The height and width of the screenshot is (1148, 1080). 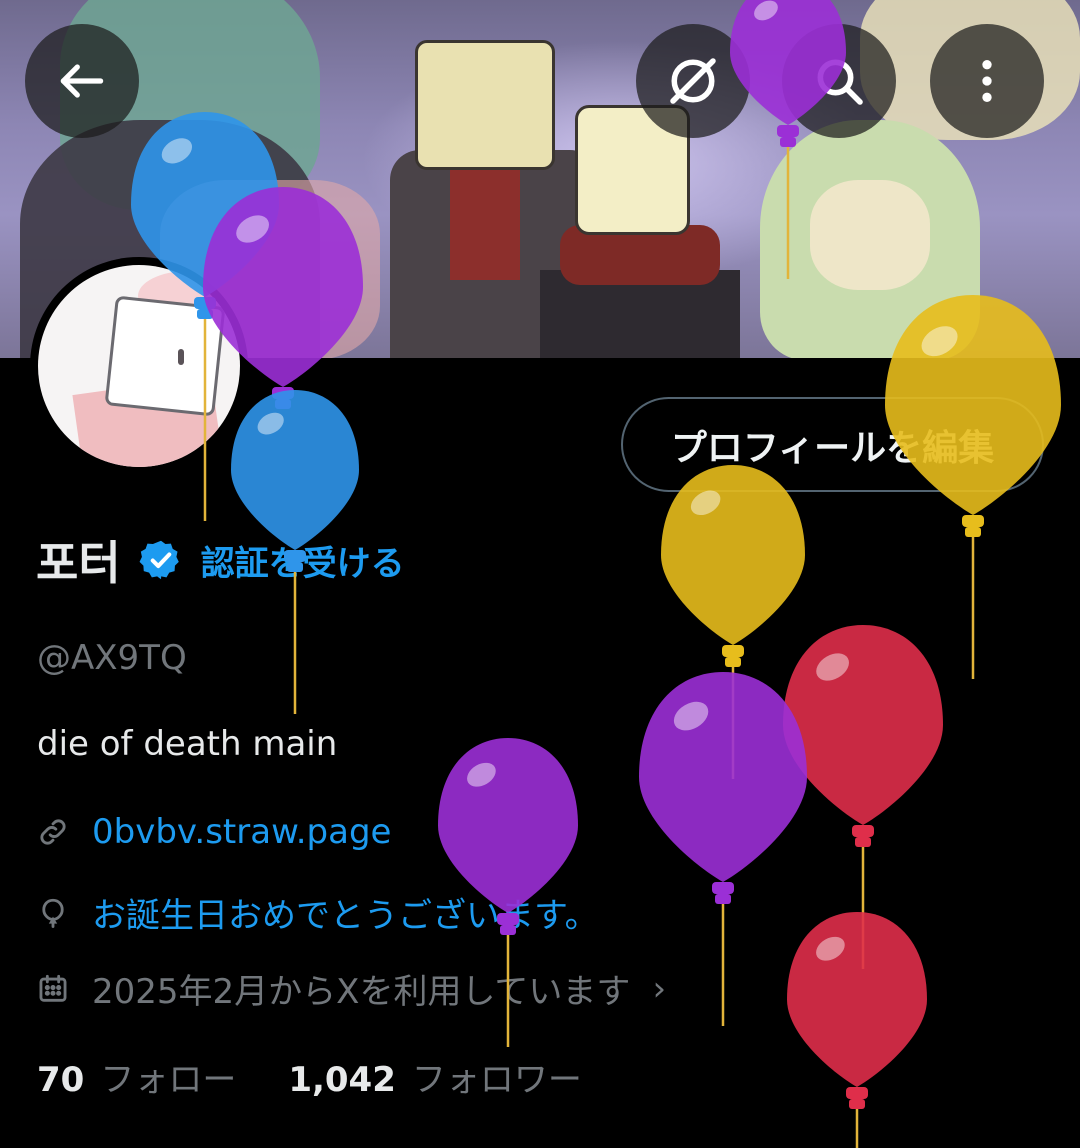 What do you see at coordinates (112, 658) in the screenshot?
I see `user-handle: @AX9TQ` at bounding box center [112, 658].